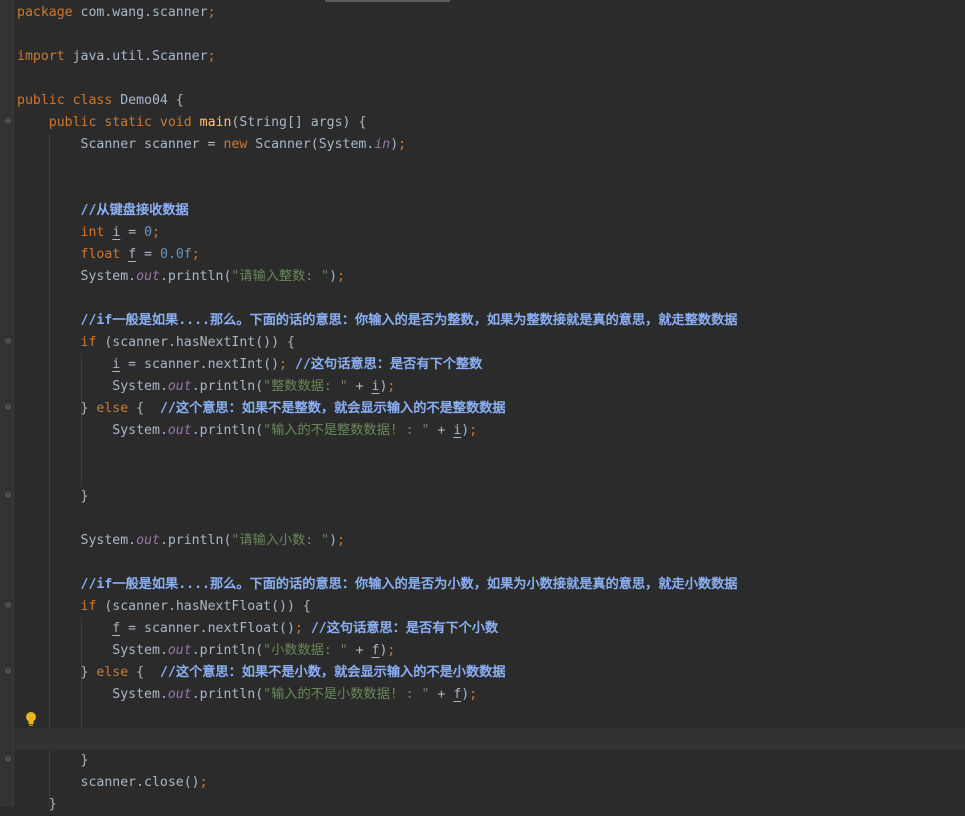 The image size is (965, 816). I want to click on code-line: public static void main(String[] args) {, so click(192, 123).